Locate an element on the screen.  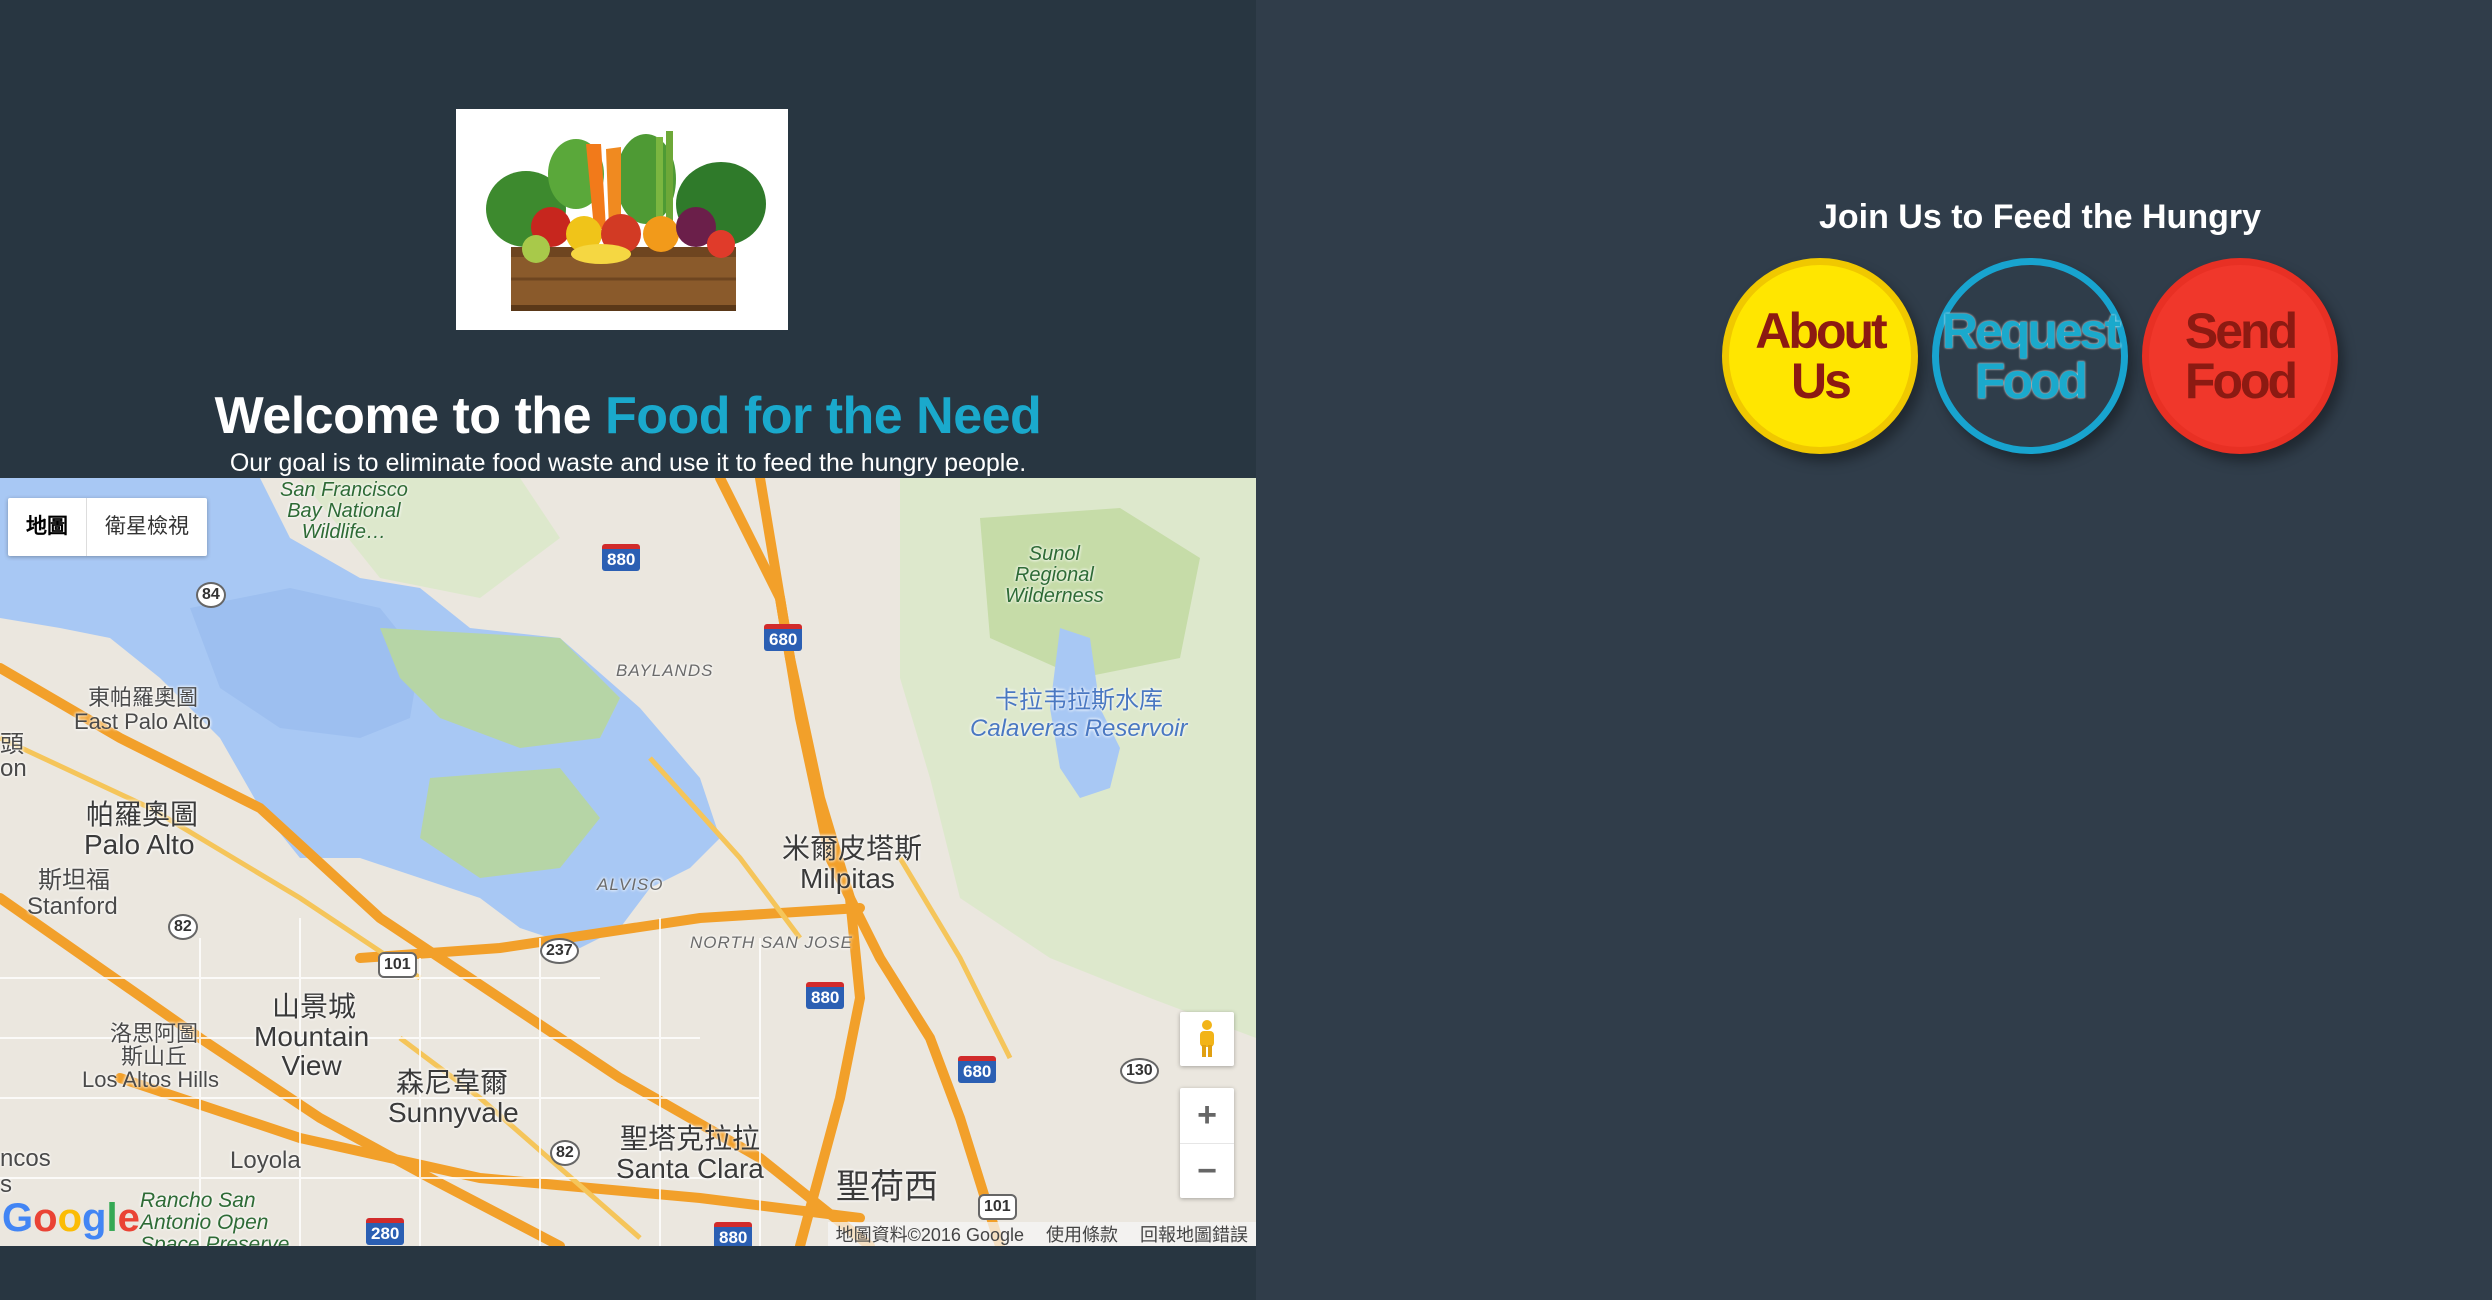
terms-of-use-link: 使用條款 is located at coordinates (1082, 1233).